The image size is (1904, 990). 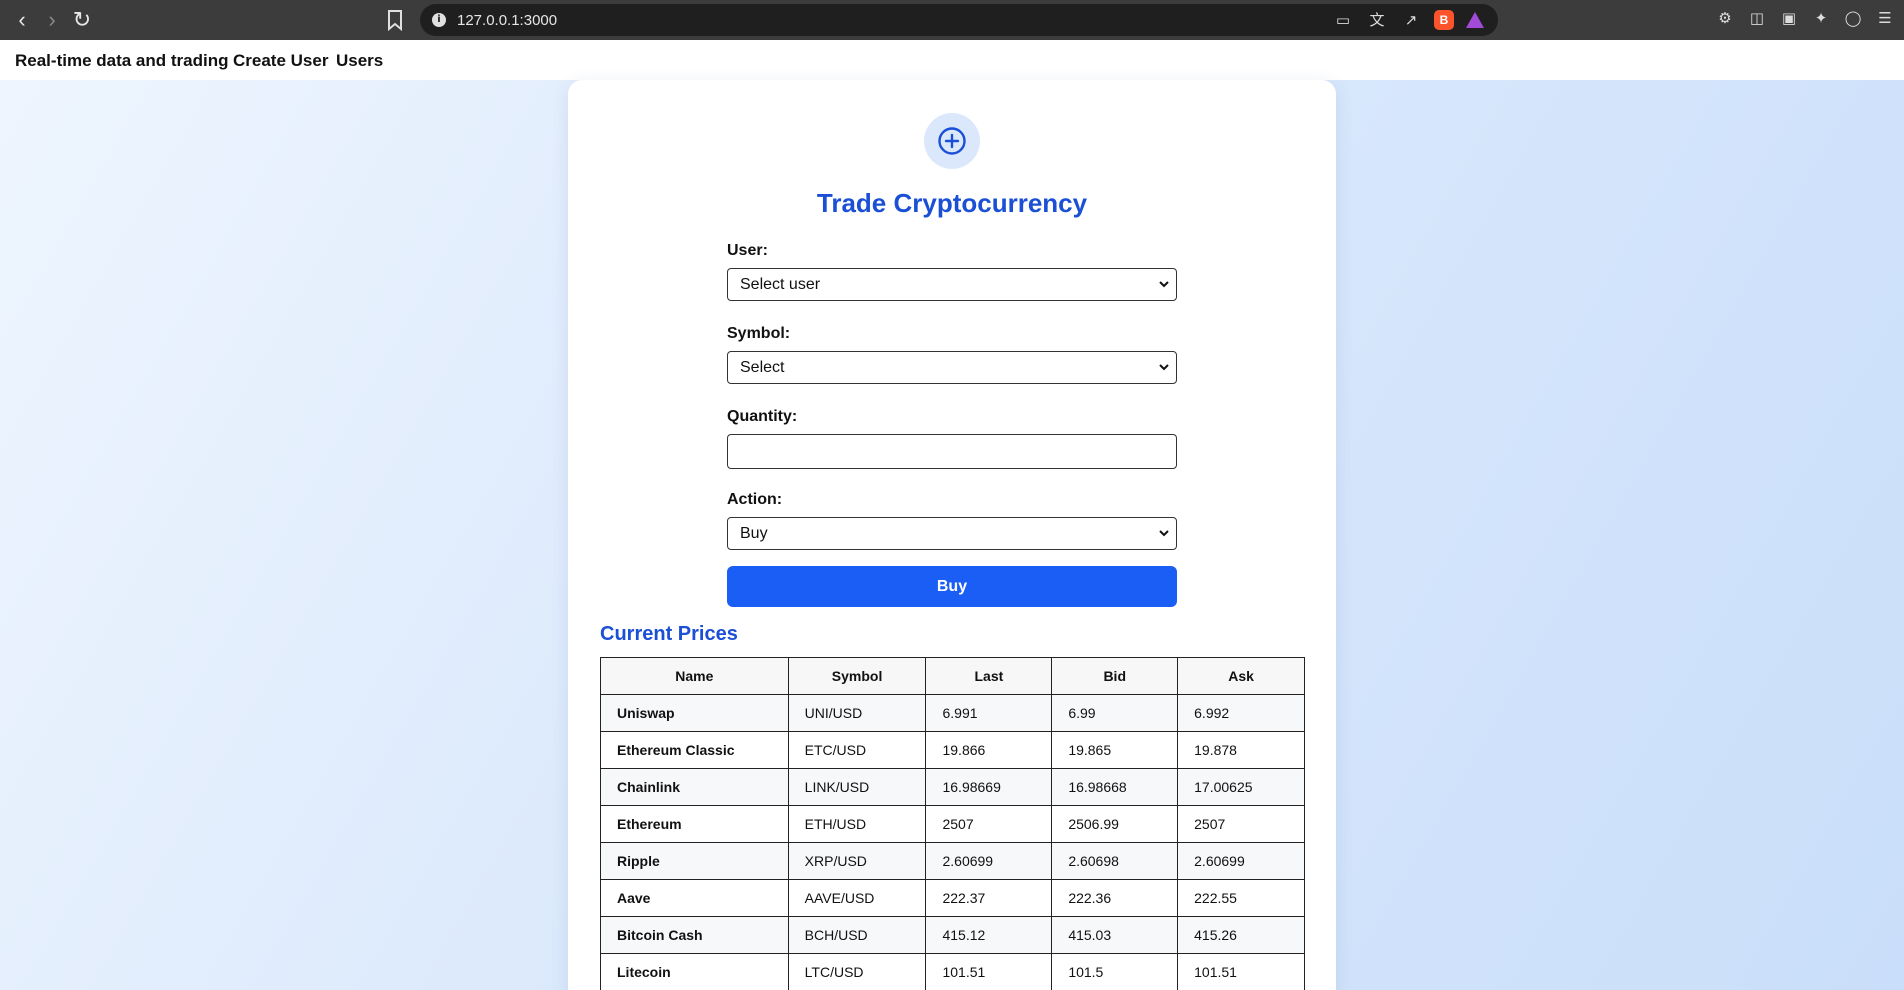 I want to click on cell-last: 101.51, so click(x=989, y=971).